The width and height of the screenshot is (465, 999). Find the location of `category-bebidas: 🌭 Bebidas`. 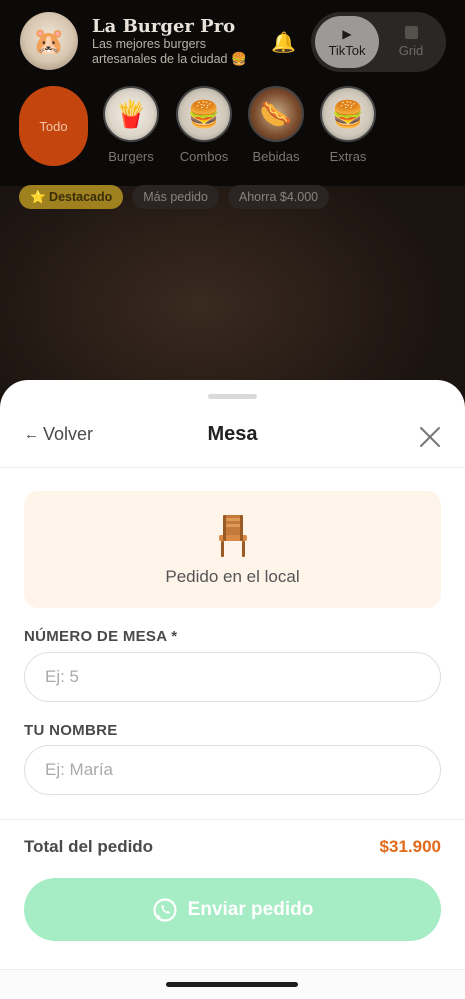

category-bebidas: 🌭 Bebidas is located at coordinates (276, 125).